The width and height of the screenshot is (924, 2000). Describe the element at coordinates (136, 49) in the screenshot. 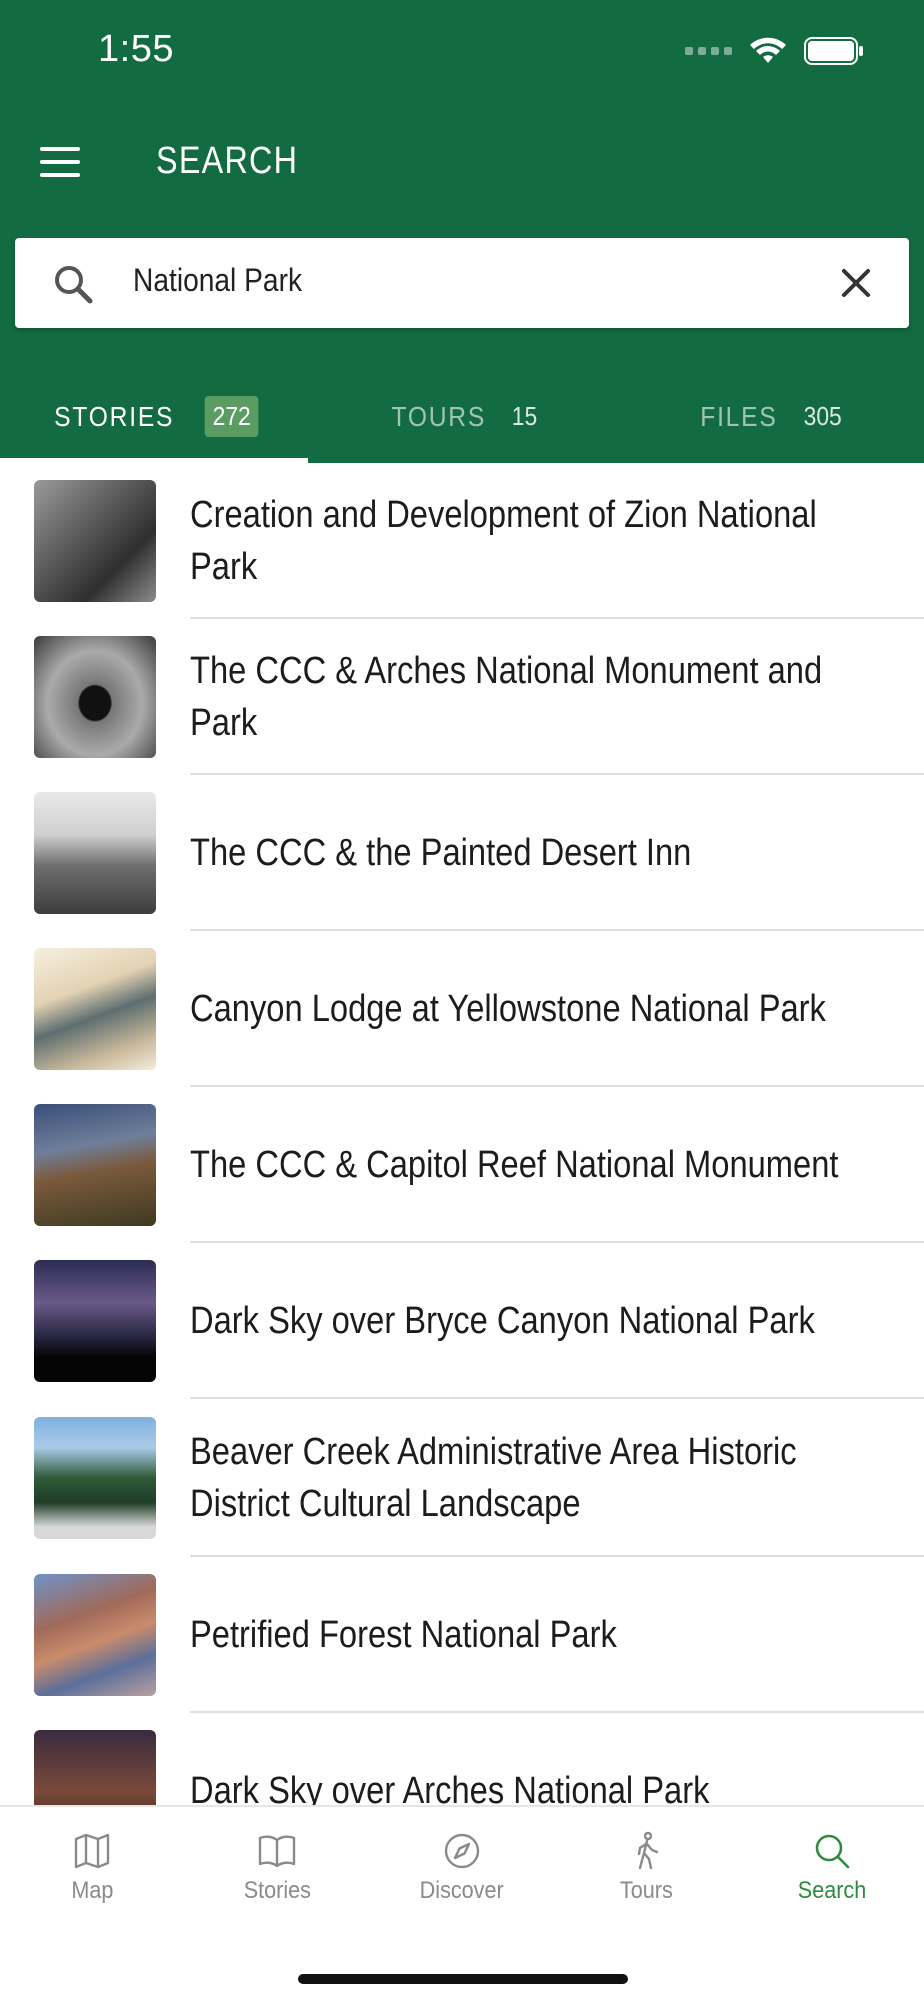

I see `status-time: 1:55` at that location.